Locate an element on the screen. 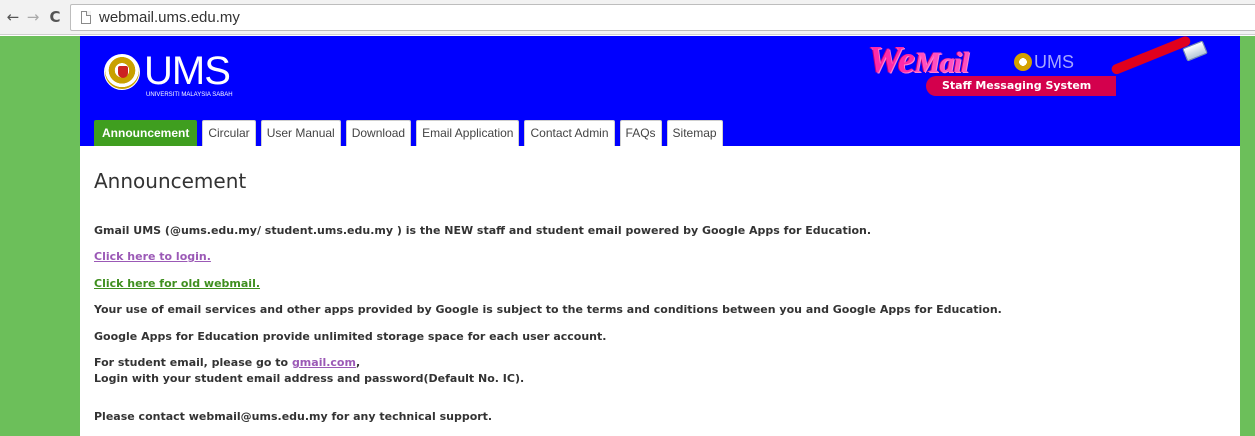  webmail-logo: WeMail UMS Staff Messaging System is located at coordinates (1038, 67).